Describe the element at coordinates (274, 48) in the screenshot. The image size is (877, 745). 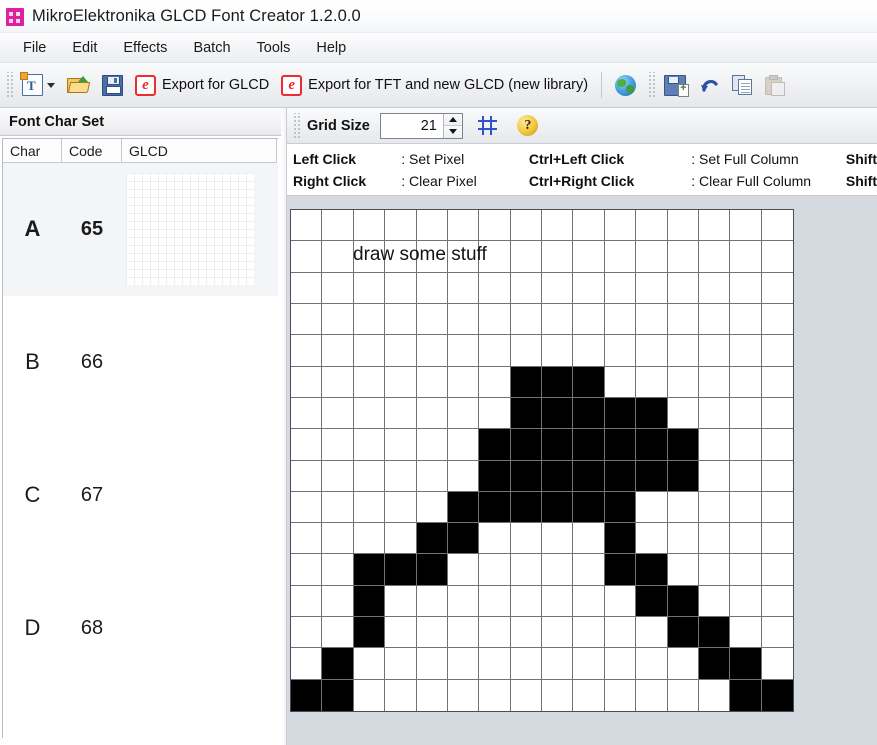
I see `menu-item-tools: Tools` at that location.